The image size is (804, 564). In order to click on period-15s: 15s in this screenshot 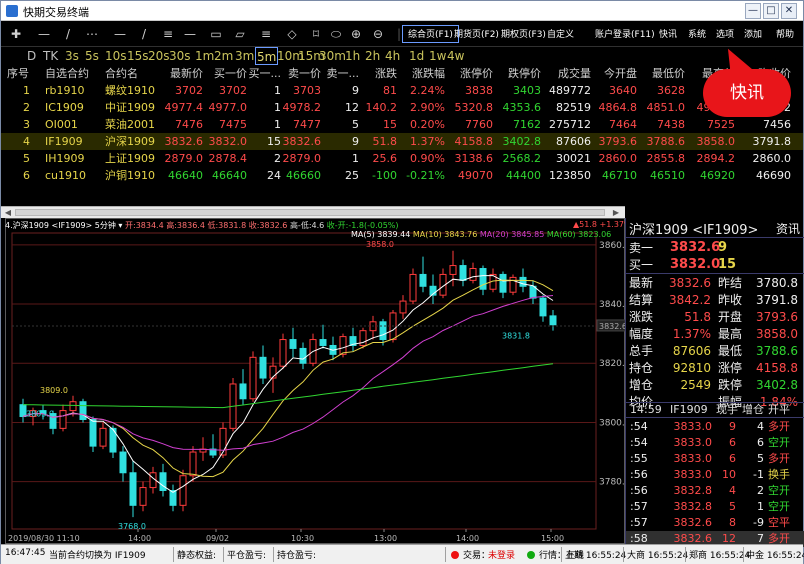, I will do `click(138, 56)`.